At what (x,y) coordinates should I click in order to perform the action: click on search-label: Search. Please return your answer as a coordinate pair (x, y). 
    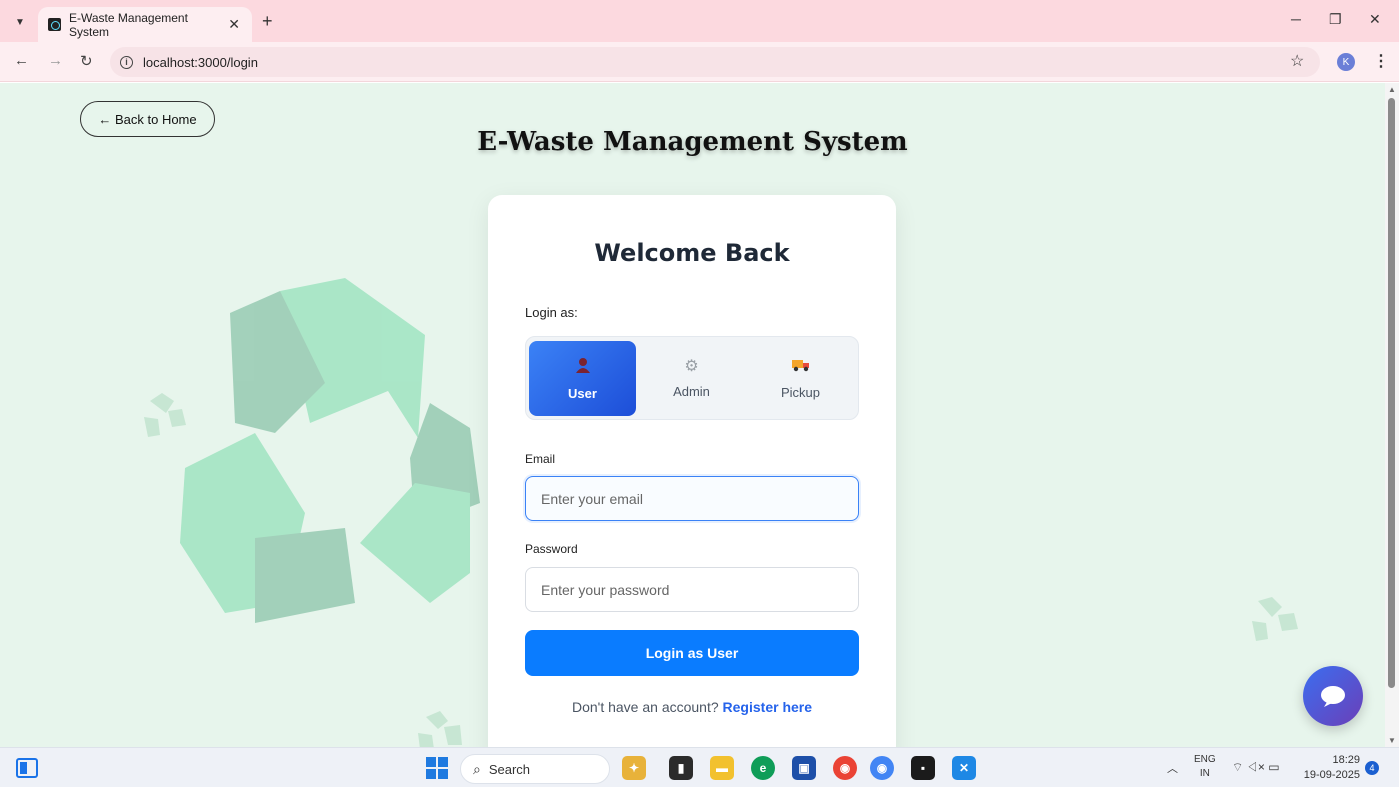
    Looking at the image, I should click on (509, 769).